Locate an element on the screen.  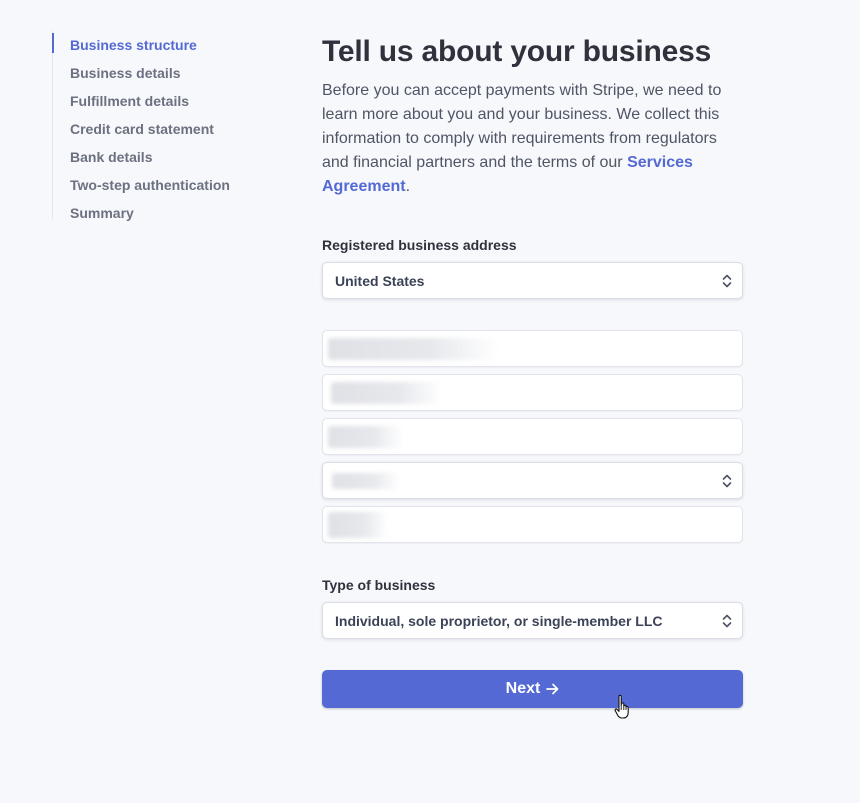
business-type-label: Type of business is located at coordinates (379, 585).